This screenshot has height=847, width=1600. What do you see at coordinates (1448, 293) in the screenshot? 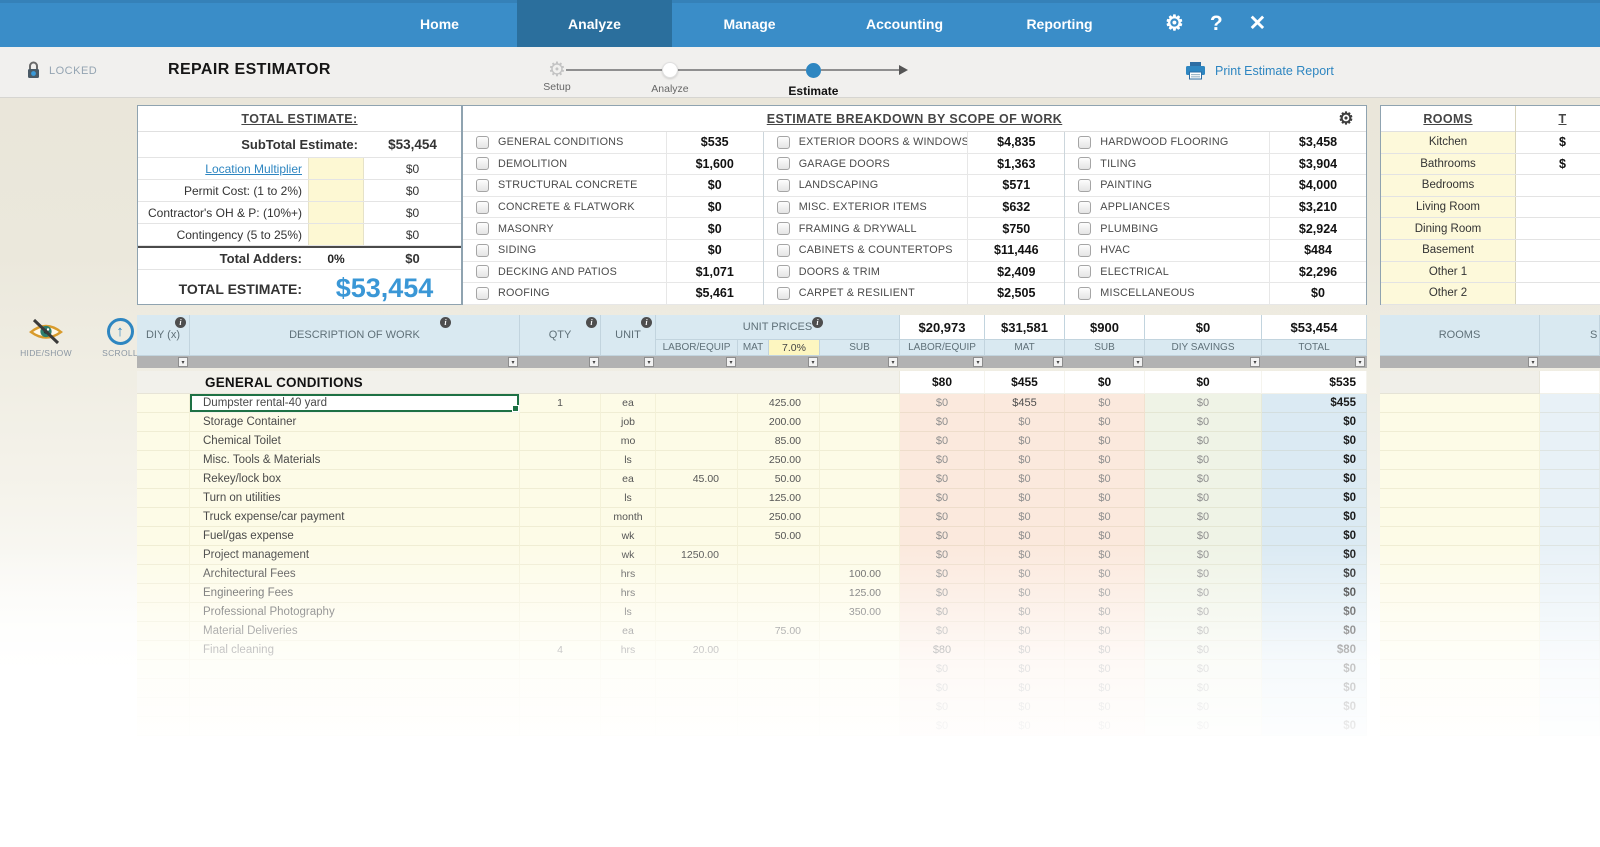
I see `room-name: Other 2` at bounding box center [1448, 293].